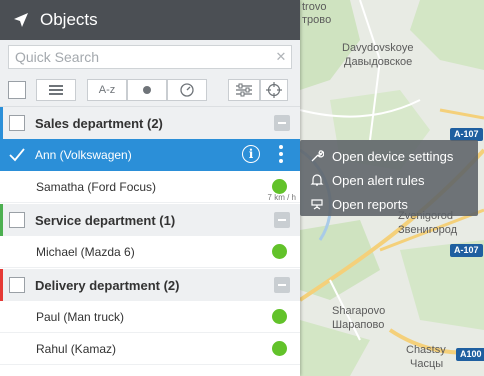 The height and width of the screenshot is (376, 484). Describe the element at coordinates (426, 350) in the screenshot. I see `map-label-chastsy: Chastsy` at that location.